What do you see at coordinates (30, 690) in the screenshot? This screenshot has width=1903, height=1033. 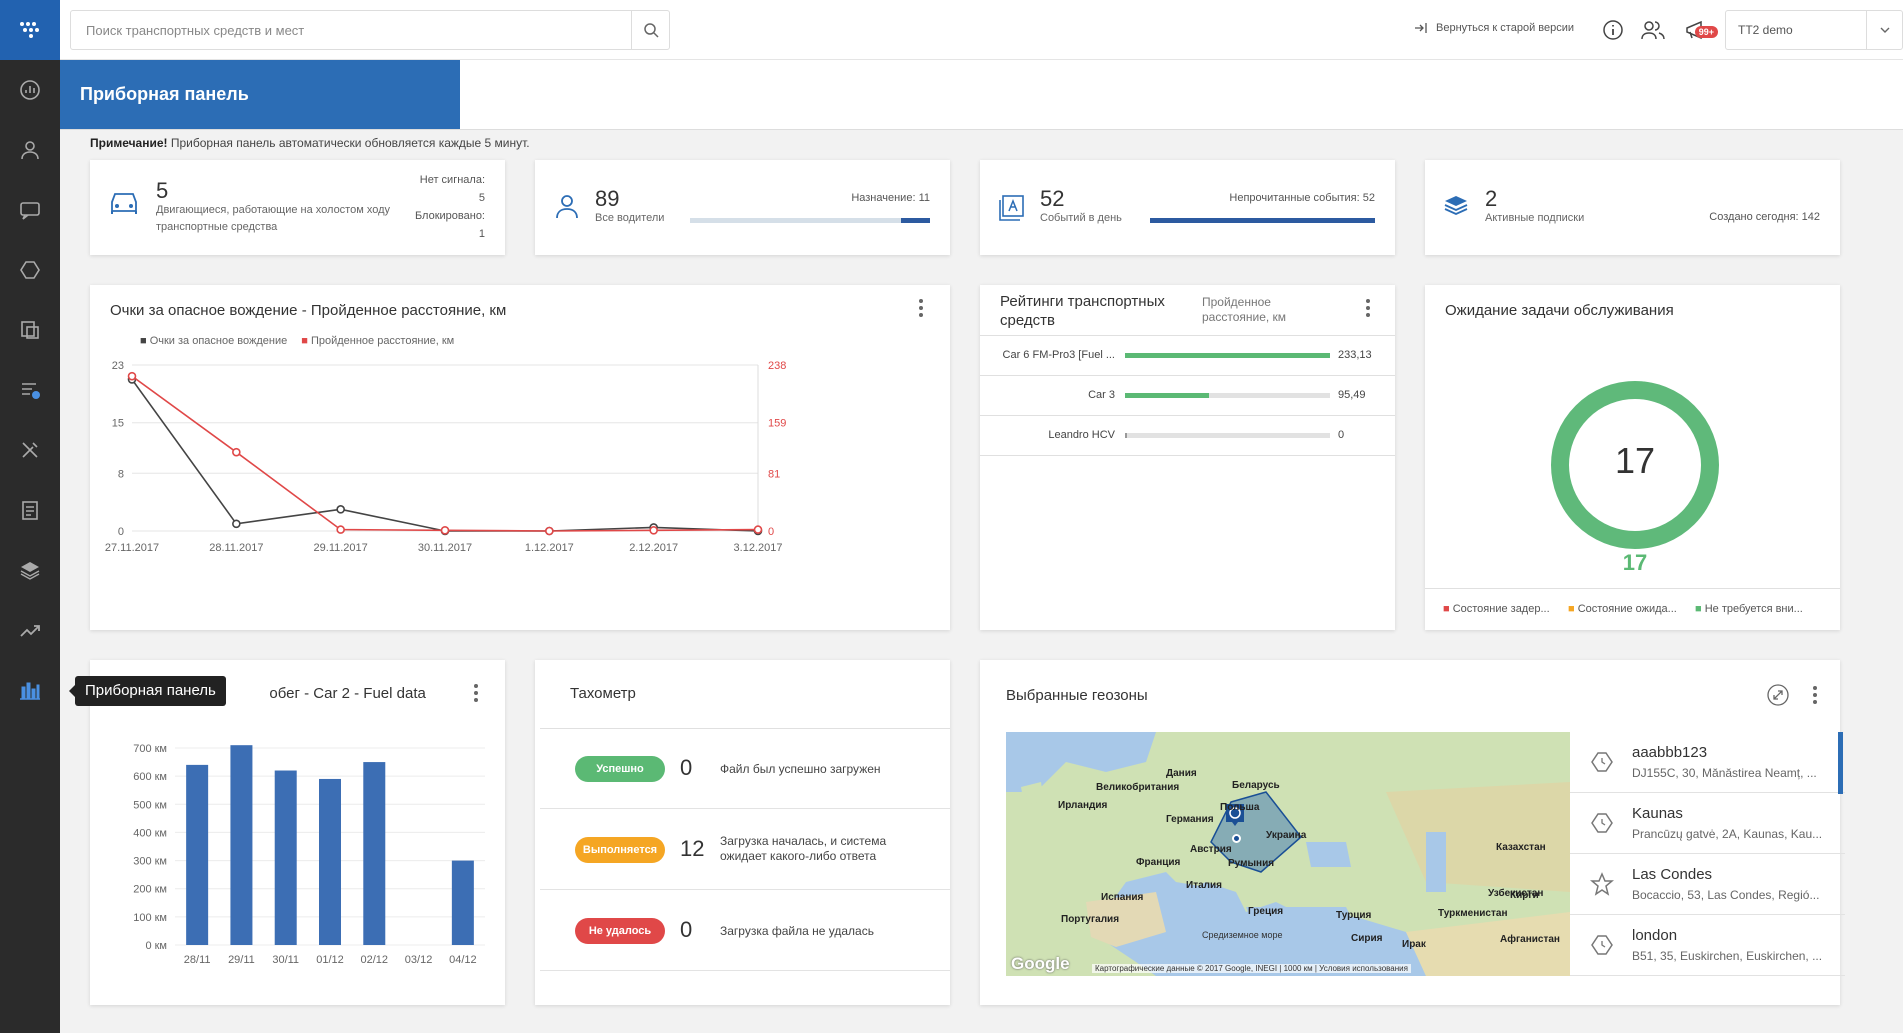 I see `sidebar-bar-chart-icon` at bounding box center [30, 690].